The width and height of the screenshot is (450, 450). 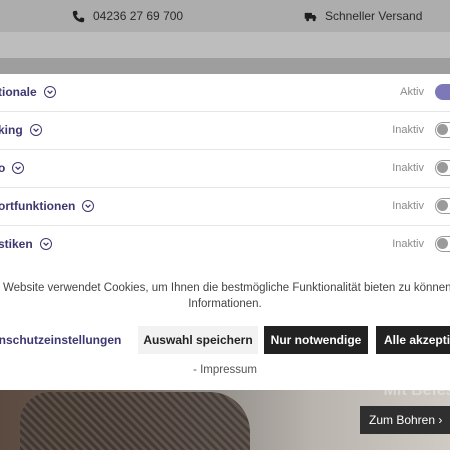 I want to click on cookie-category-row: king Inaktiv, so click(x=225, y=131).